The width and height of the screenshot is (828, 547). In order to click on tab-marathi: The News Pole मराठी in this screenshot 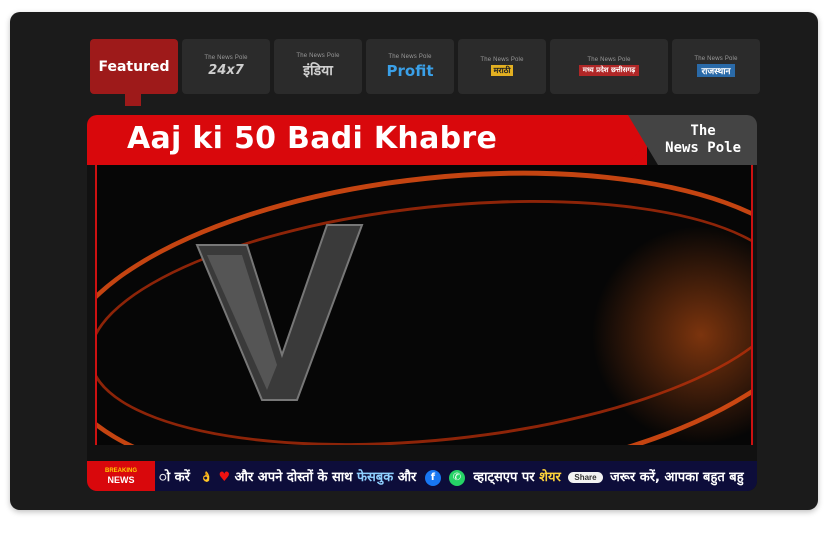, I will do `click(502, 66)`.